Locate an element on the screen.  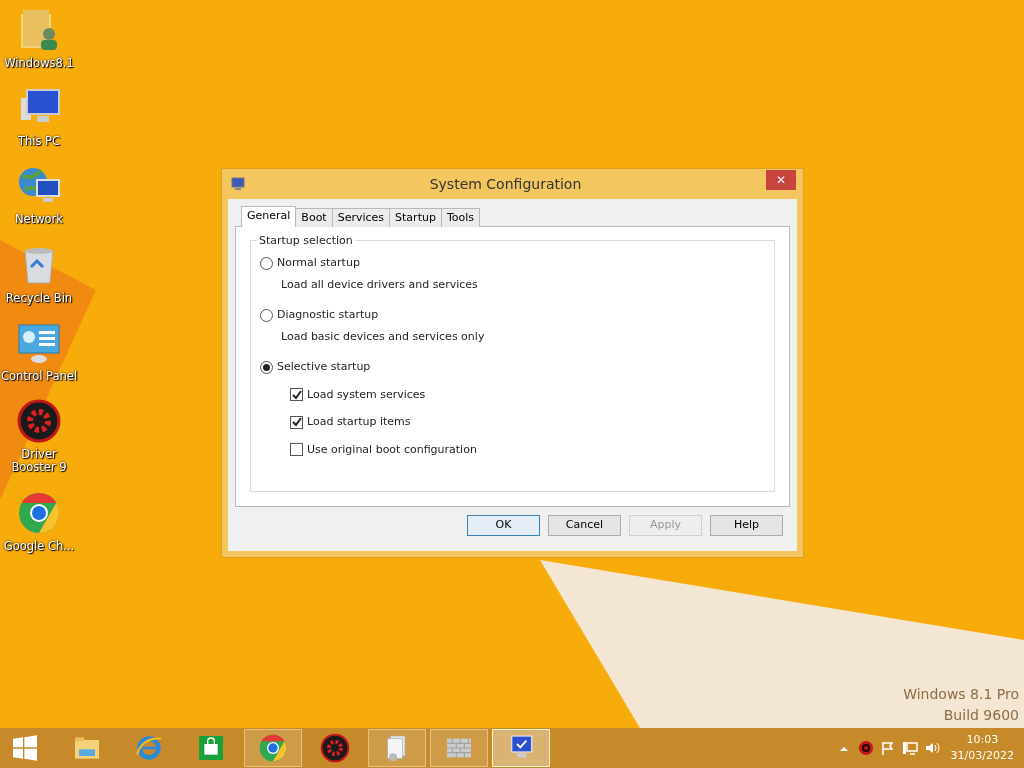
network-icon is located at coordinates (909, 748).